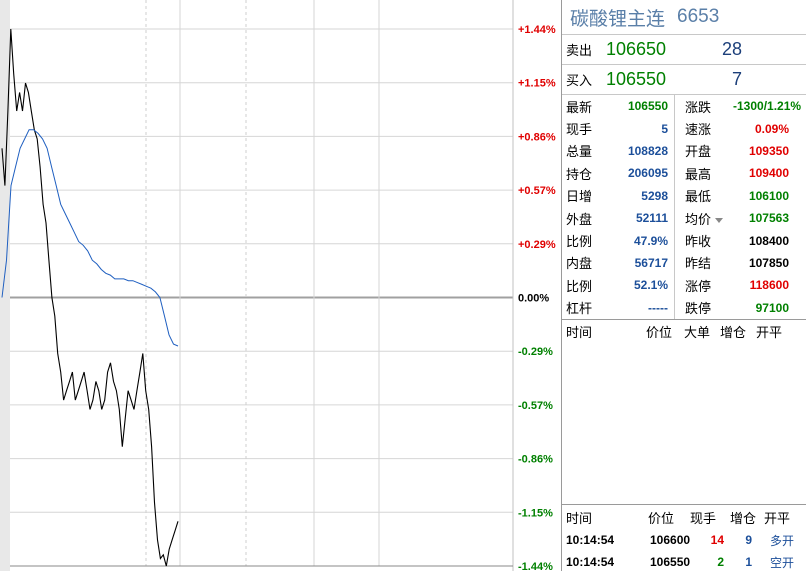 This screenshot has width=806, height=573. Describe the element at coordinates (768, 195) in the screenshot. I see `stat-value: 106100` at that location.